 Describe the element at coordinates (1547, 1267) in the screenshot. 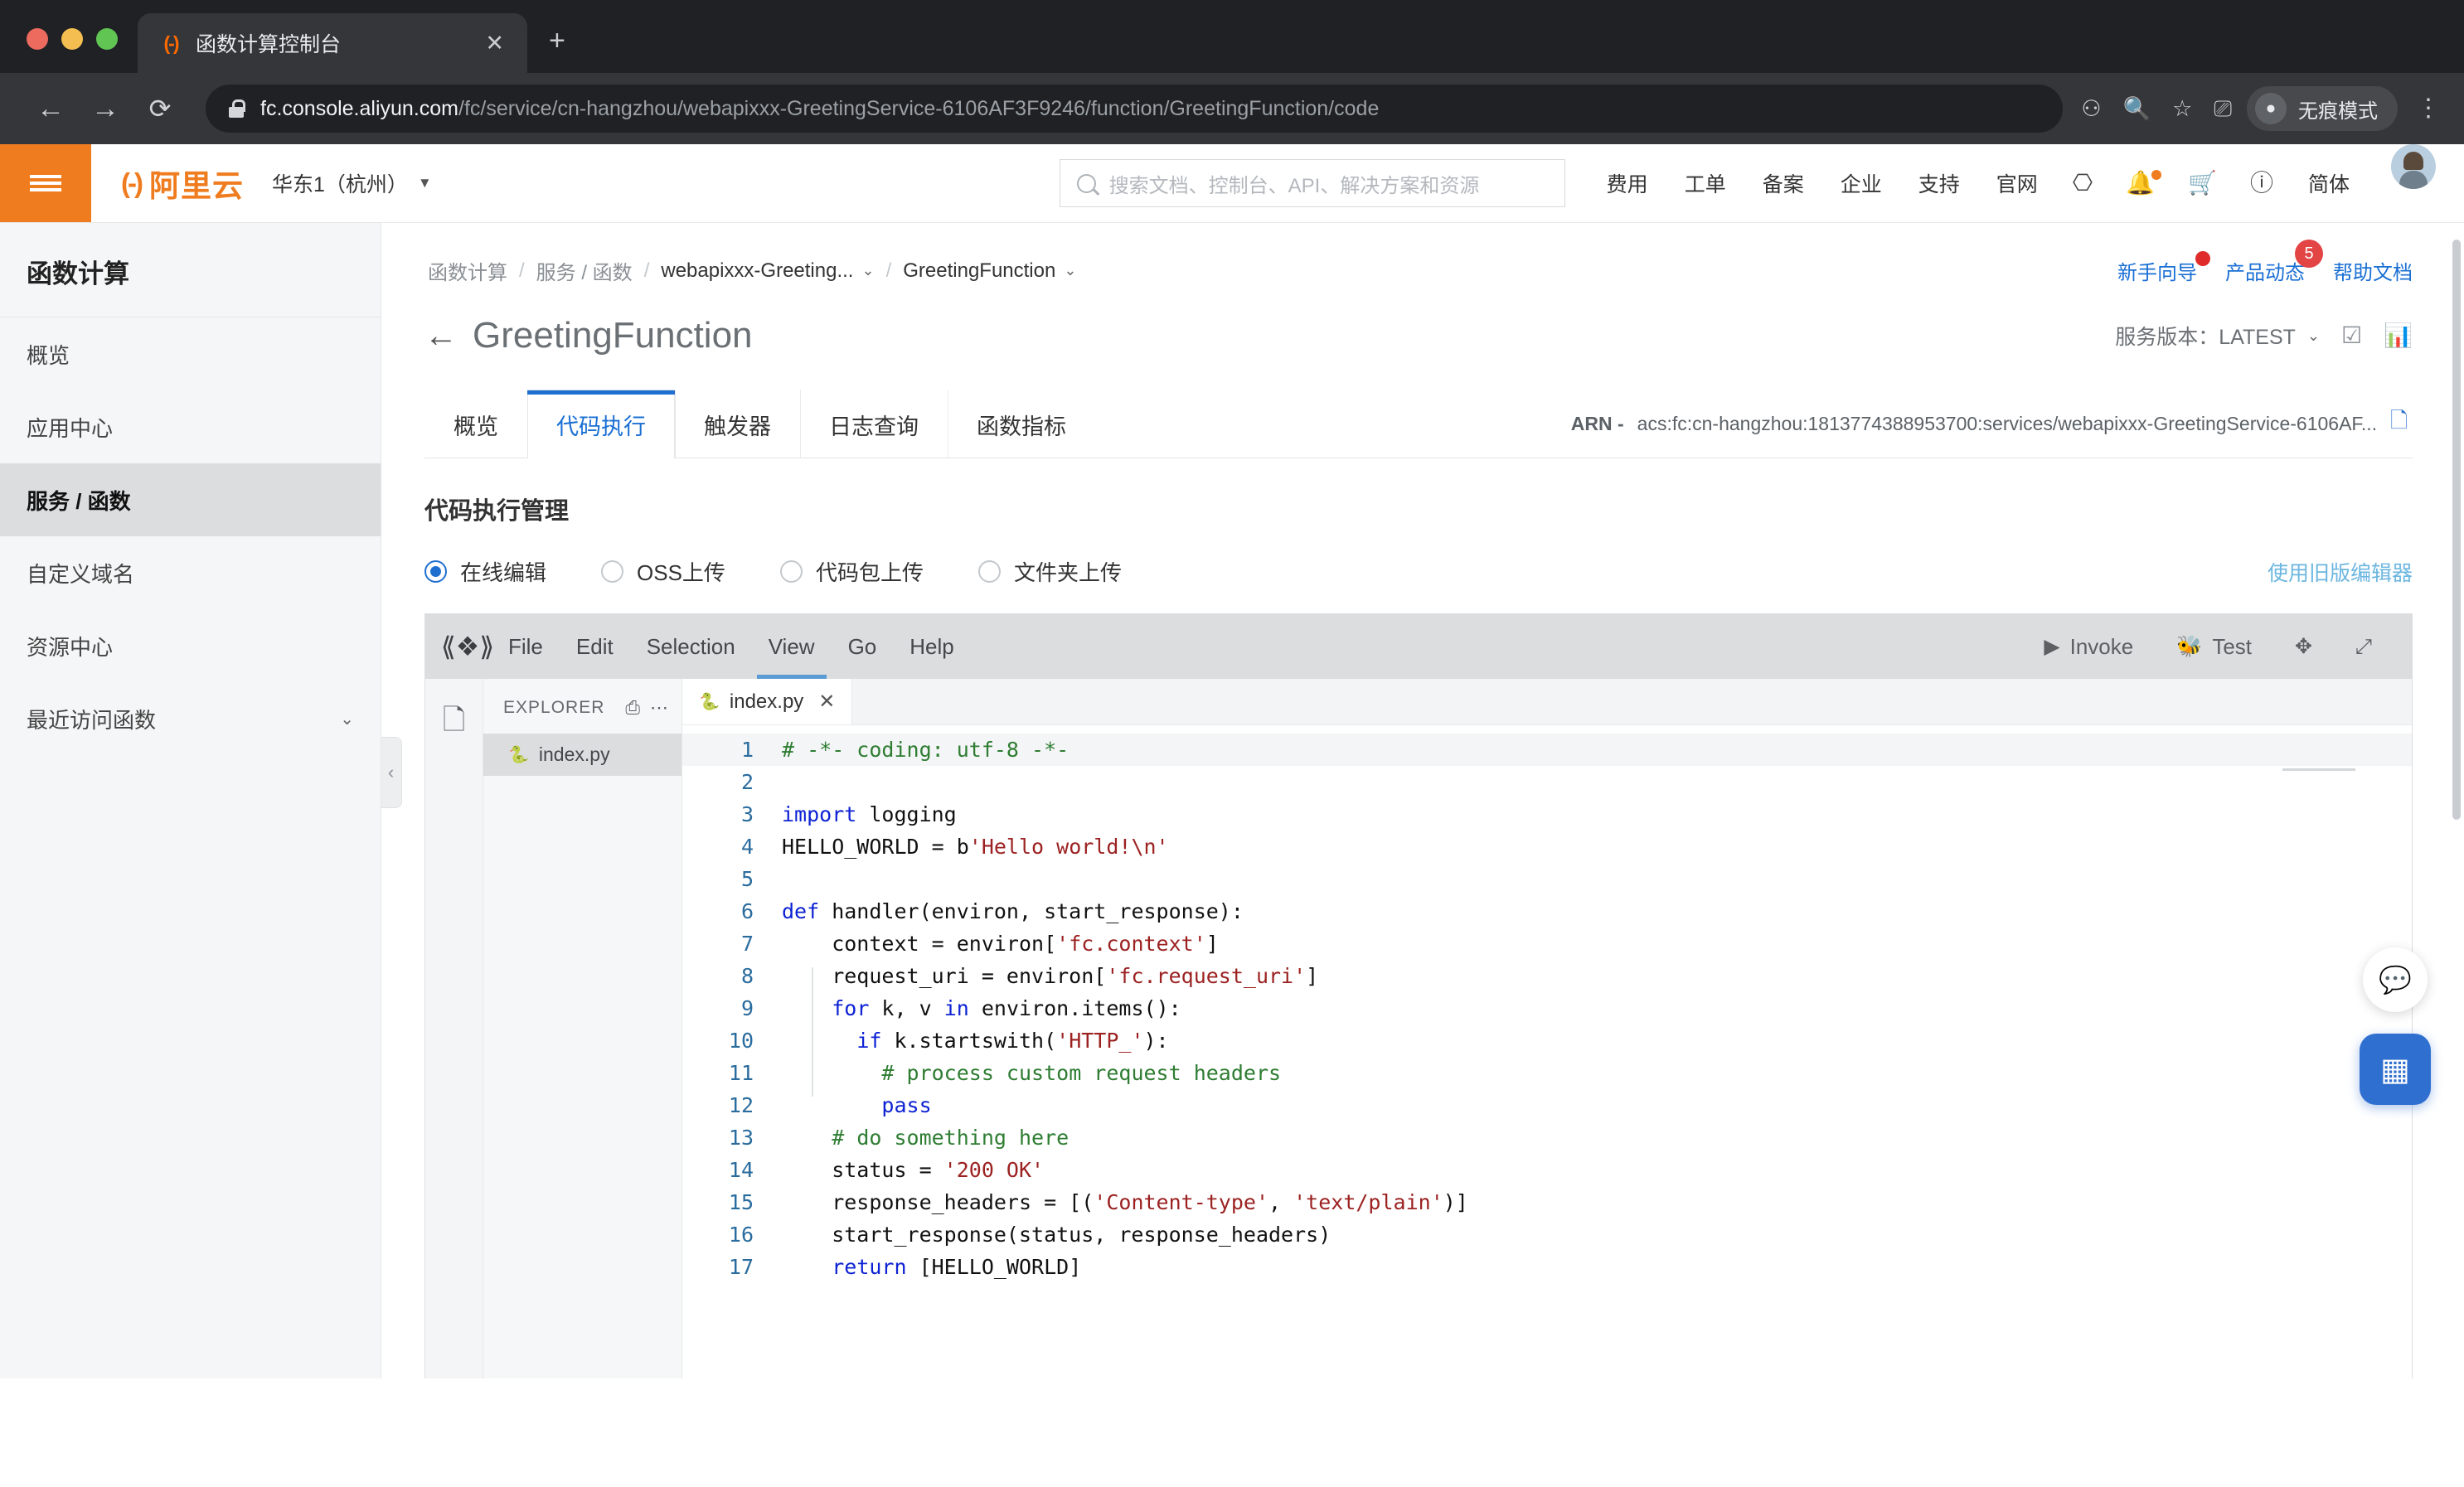

I see `code-line: 17 return [HELLO_WORLD]` at that location.